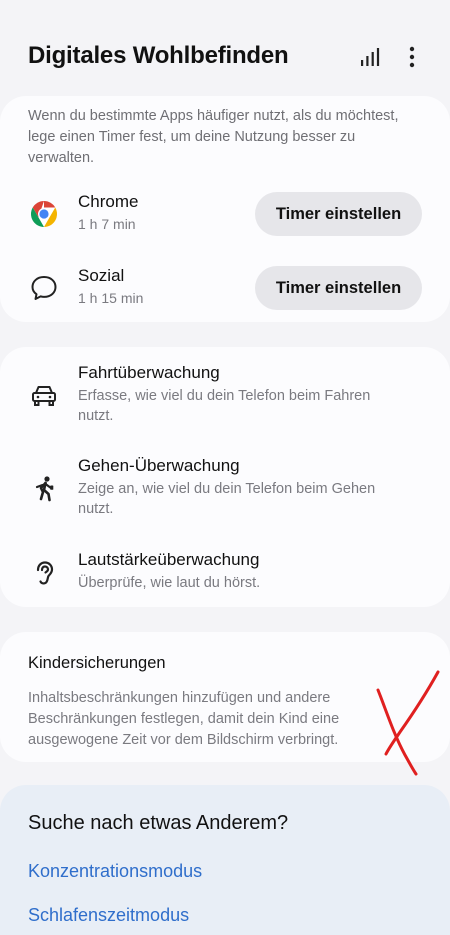  I want to click on feature-title: Lautstärkeüberwachung, so click(169, 559).